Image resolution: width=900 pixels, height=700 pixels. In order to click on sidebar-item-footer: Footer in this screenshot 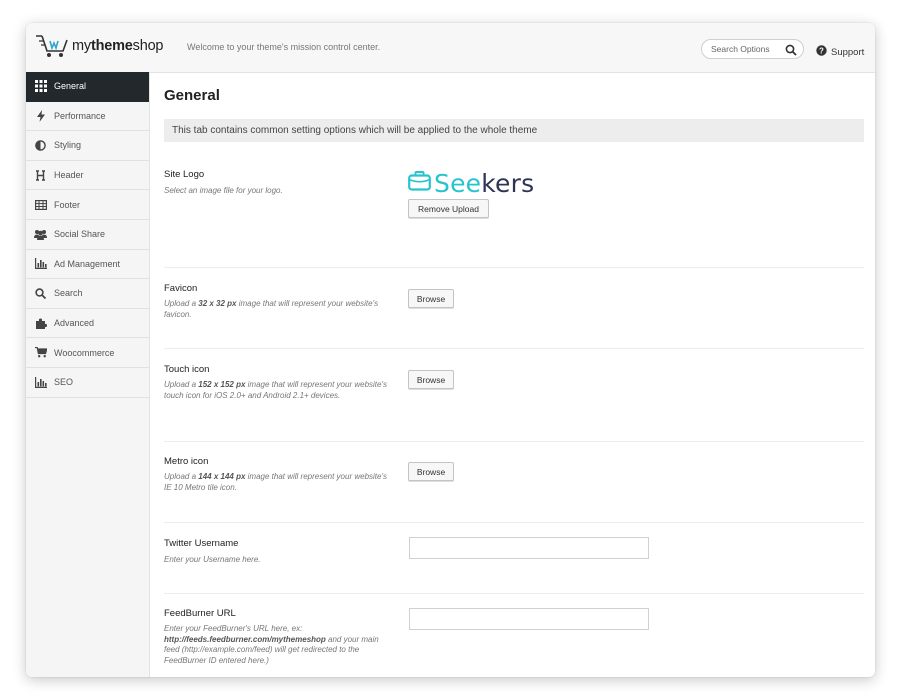, I will do `click(87, 205)`.